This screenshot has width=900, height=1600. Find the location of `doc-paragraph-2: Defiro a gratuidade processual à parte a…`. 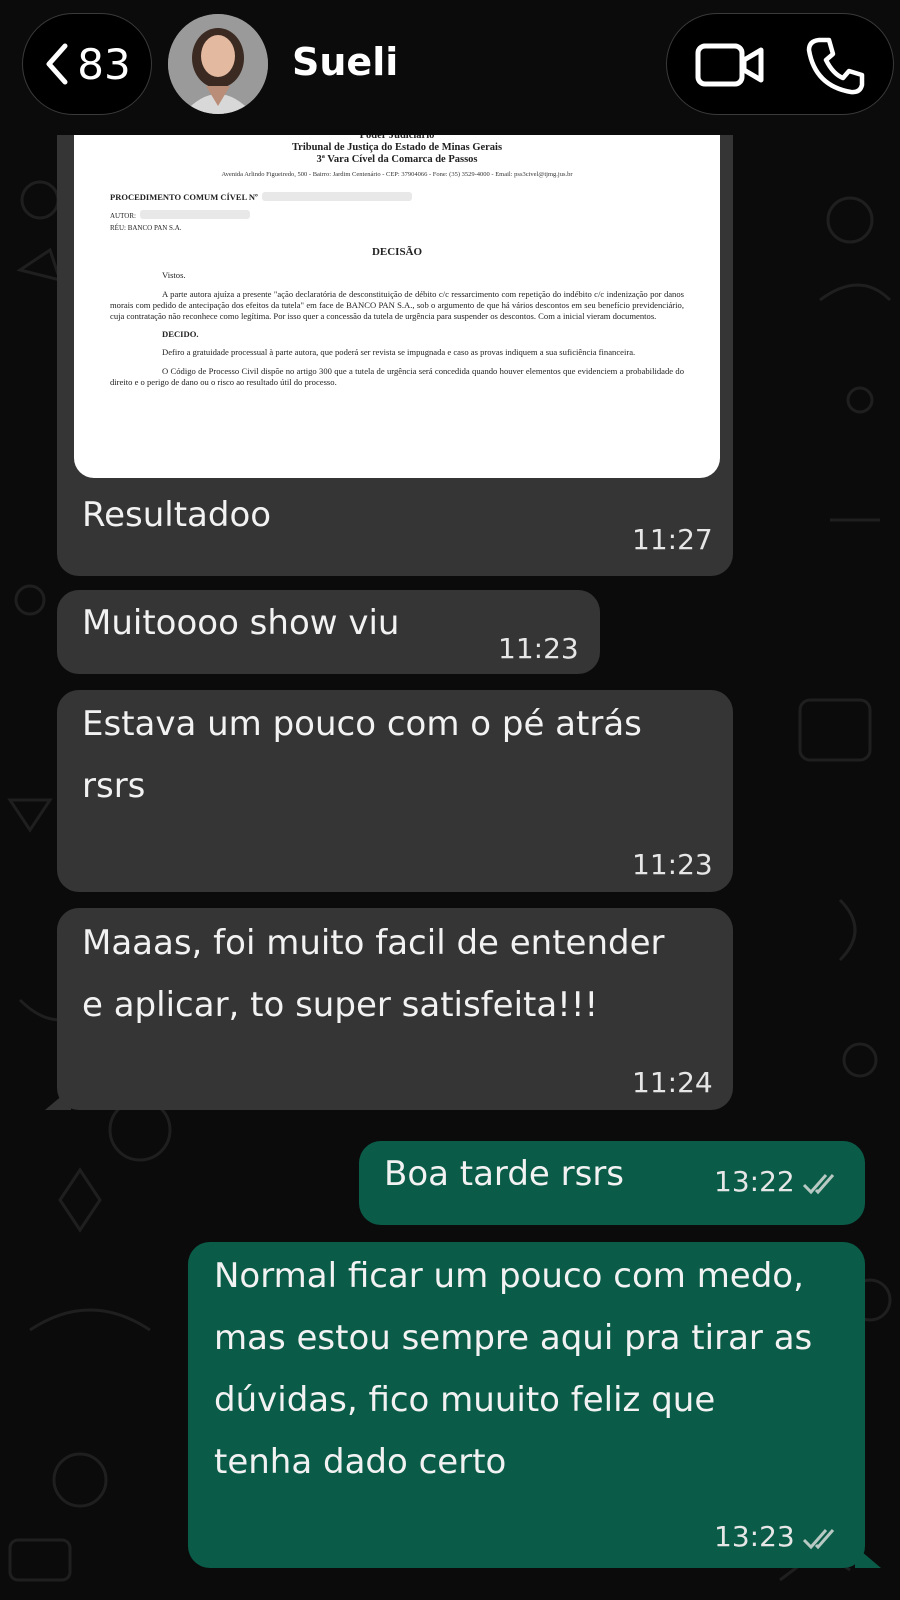

doc-paragraph-2: Defiro a gratuidade processual à parte a… is located at coordinates (399, 352).